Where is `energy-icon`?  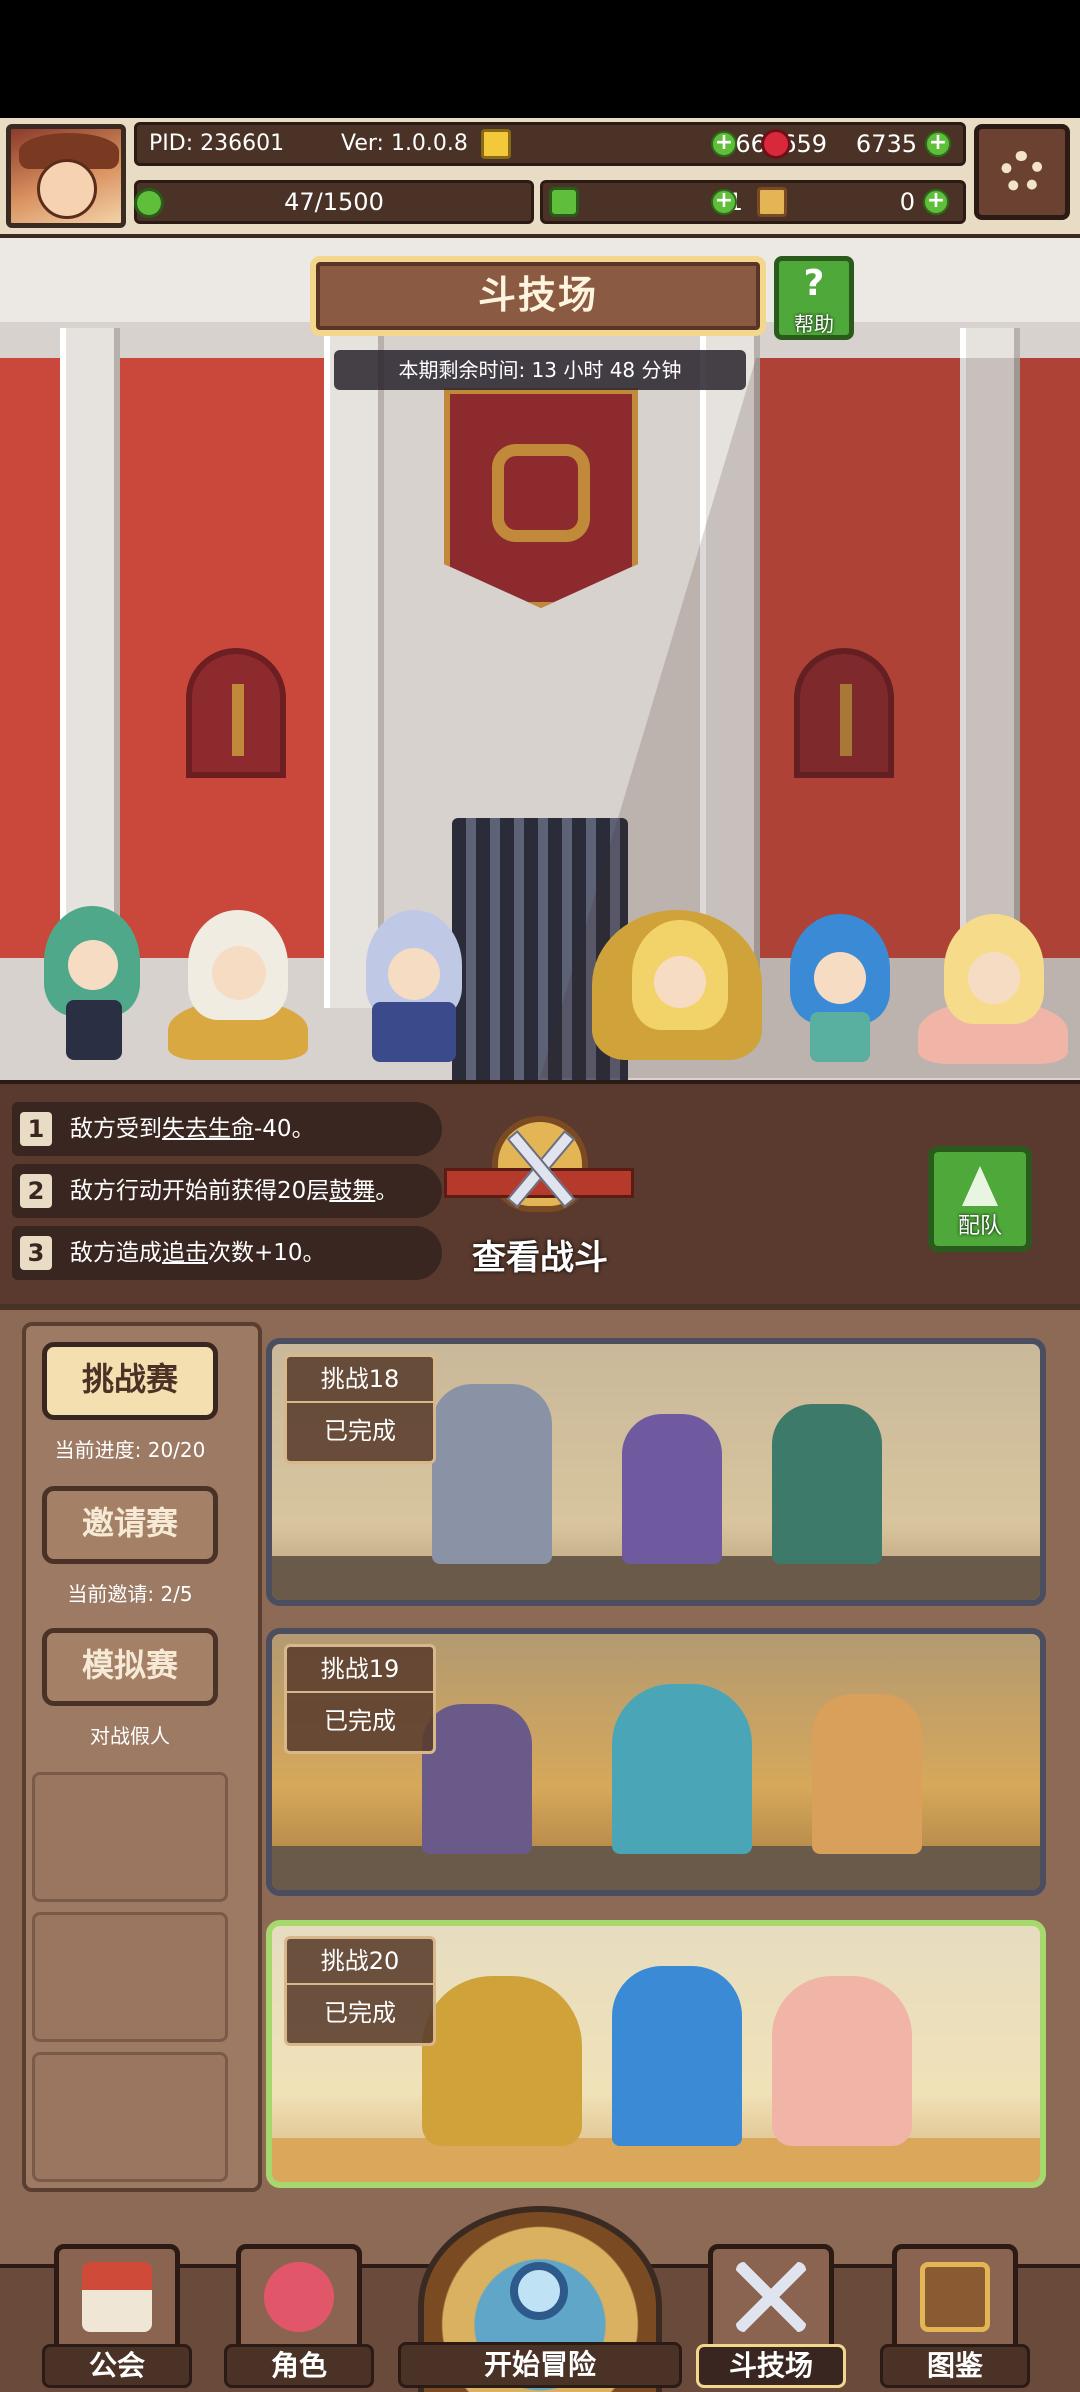 energy-icon is located at coordinates (149, 203).